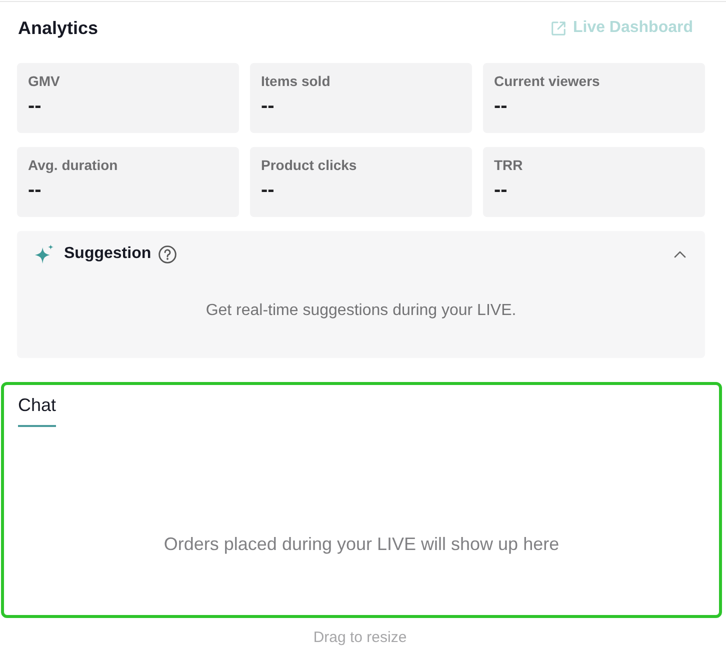 The image size is (726, 656). What do you see at coordinates (360, 637) in the screenshot?
I see `resize-hint: Drag to resize` at bounding box center [360, 637].